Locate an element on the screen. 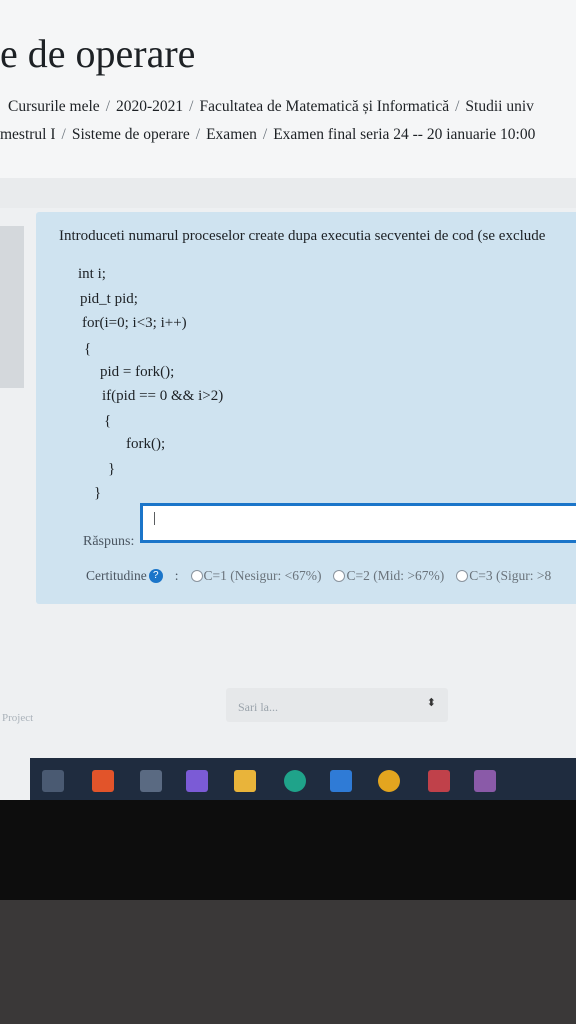 The height and width of the screenshot is (1024, 576). store-icon is located at coordinates (151, 781).